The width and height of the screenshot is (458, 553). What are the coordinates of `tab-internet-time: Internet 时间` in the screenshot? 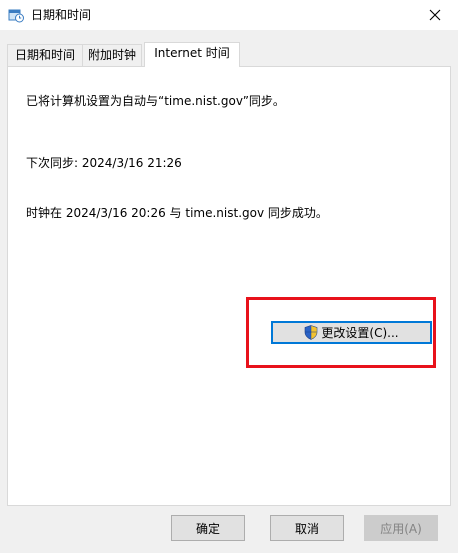 It's located at (192, 54).